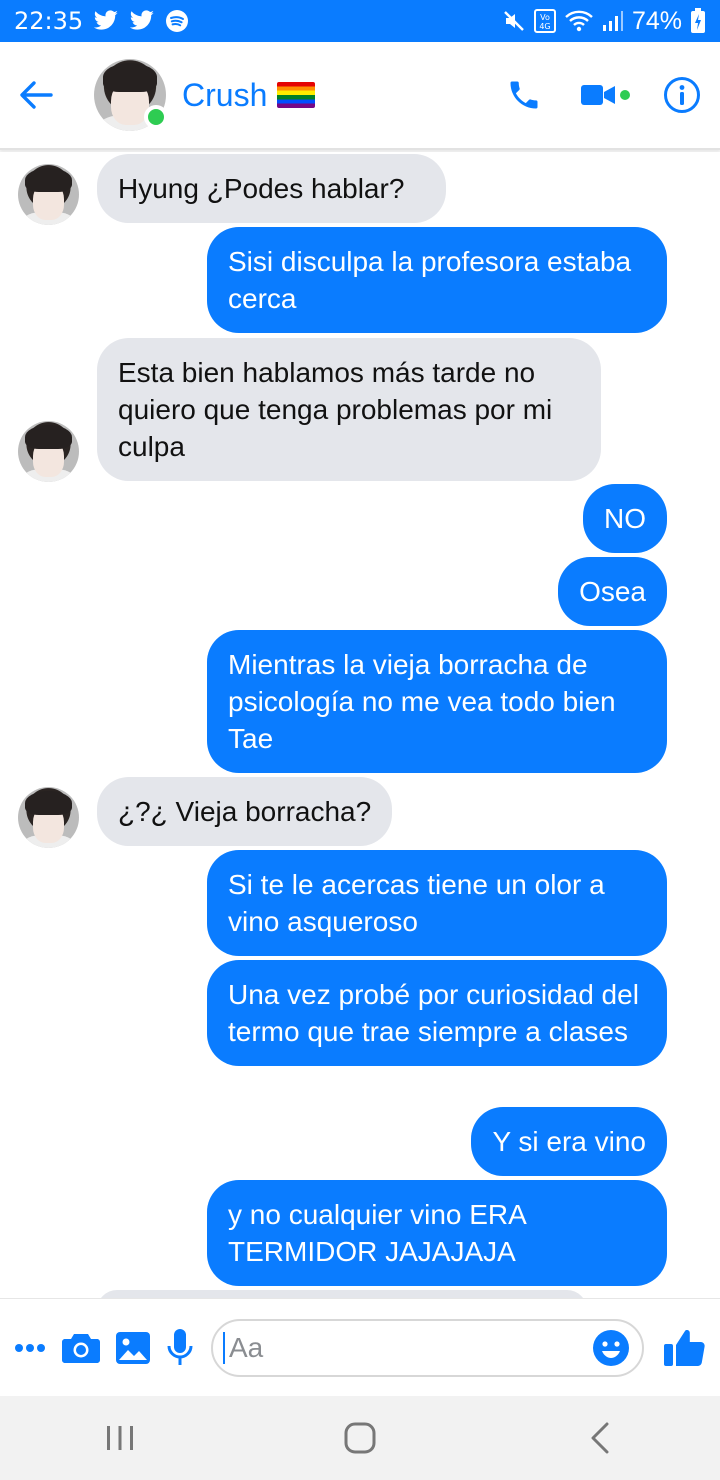  I want to click on more-actions-button, so click(30, 1348).